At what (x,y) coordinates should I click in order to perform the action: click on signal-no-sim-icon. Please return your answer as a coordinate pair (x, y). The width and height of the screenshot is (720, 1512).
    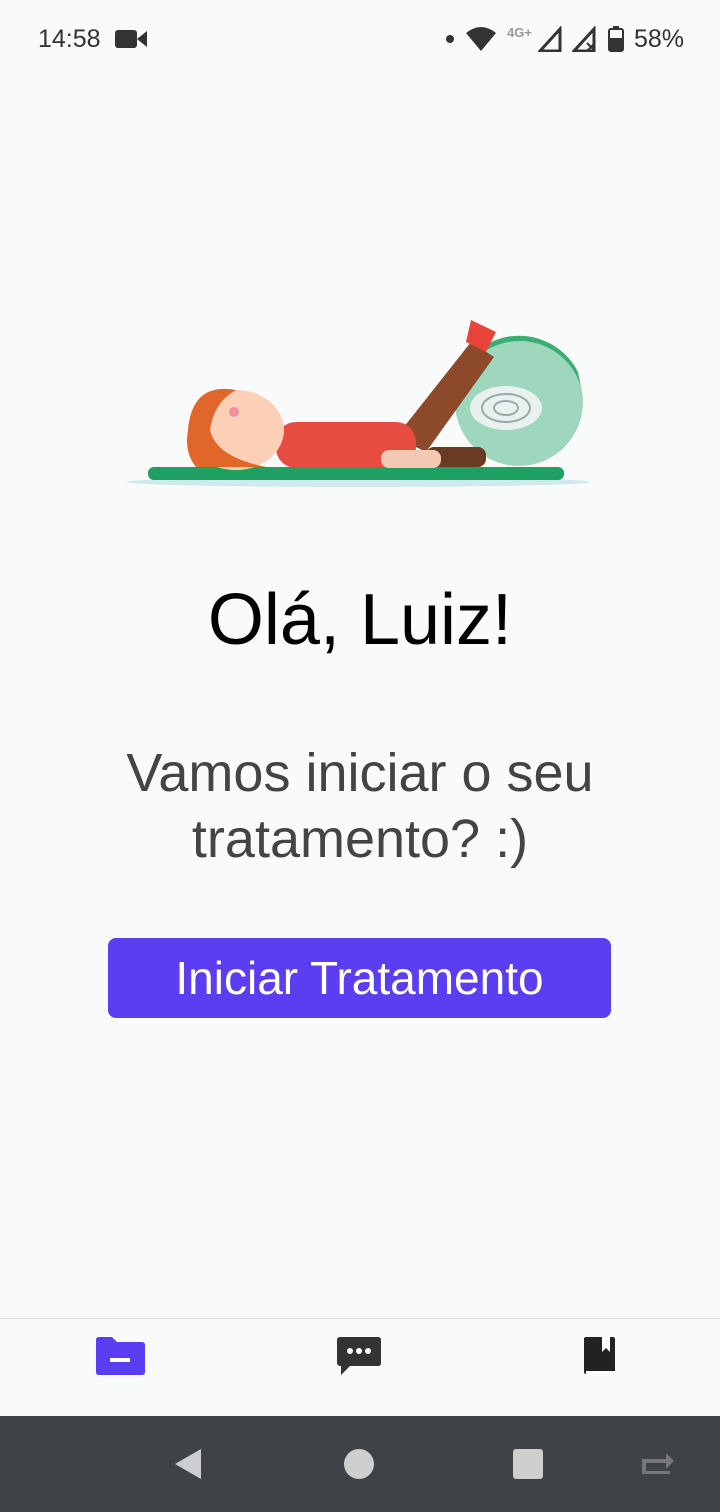
    Looking at the image, I should click on (584, 39).